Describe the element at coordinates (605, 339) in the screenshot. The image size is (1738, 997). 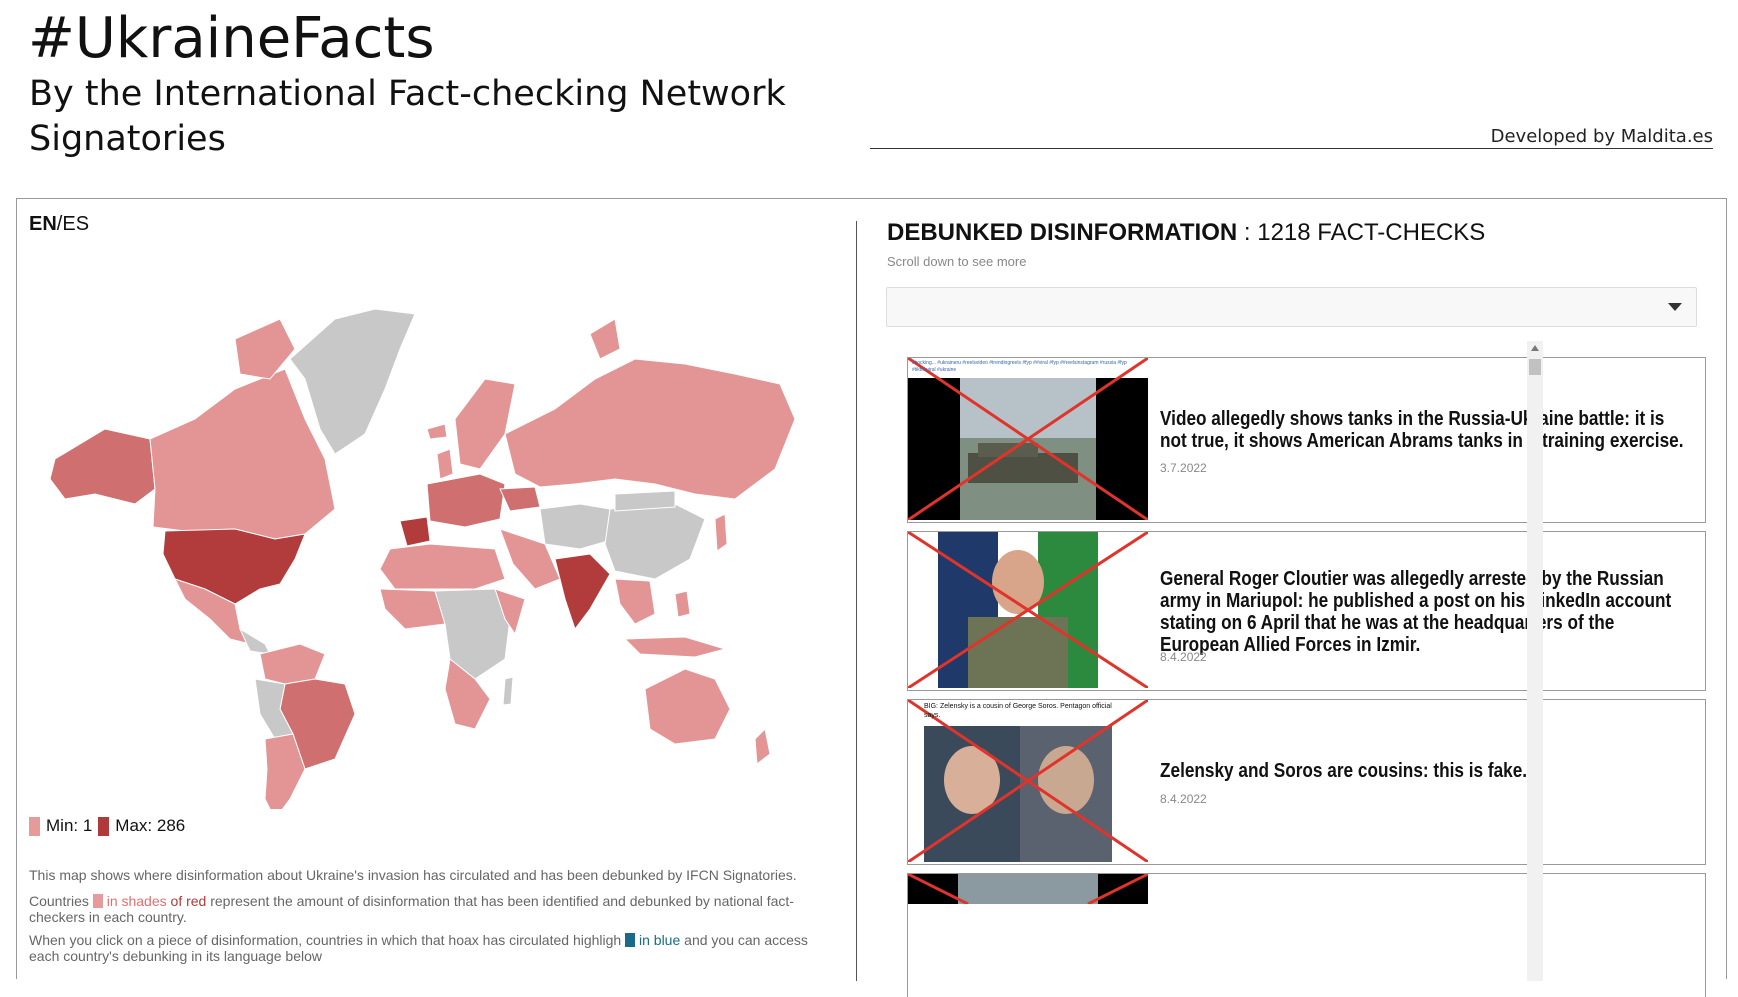
I see `country-novaya-zemlya` at that location.